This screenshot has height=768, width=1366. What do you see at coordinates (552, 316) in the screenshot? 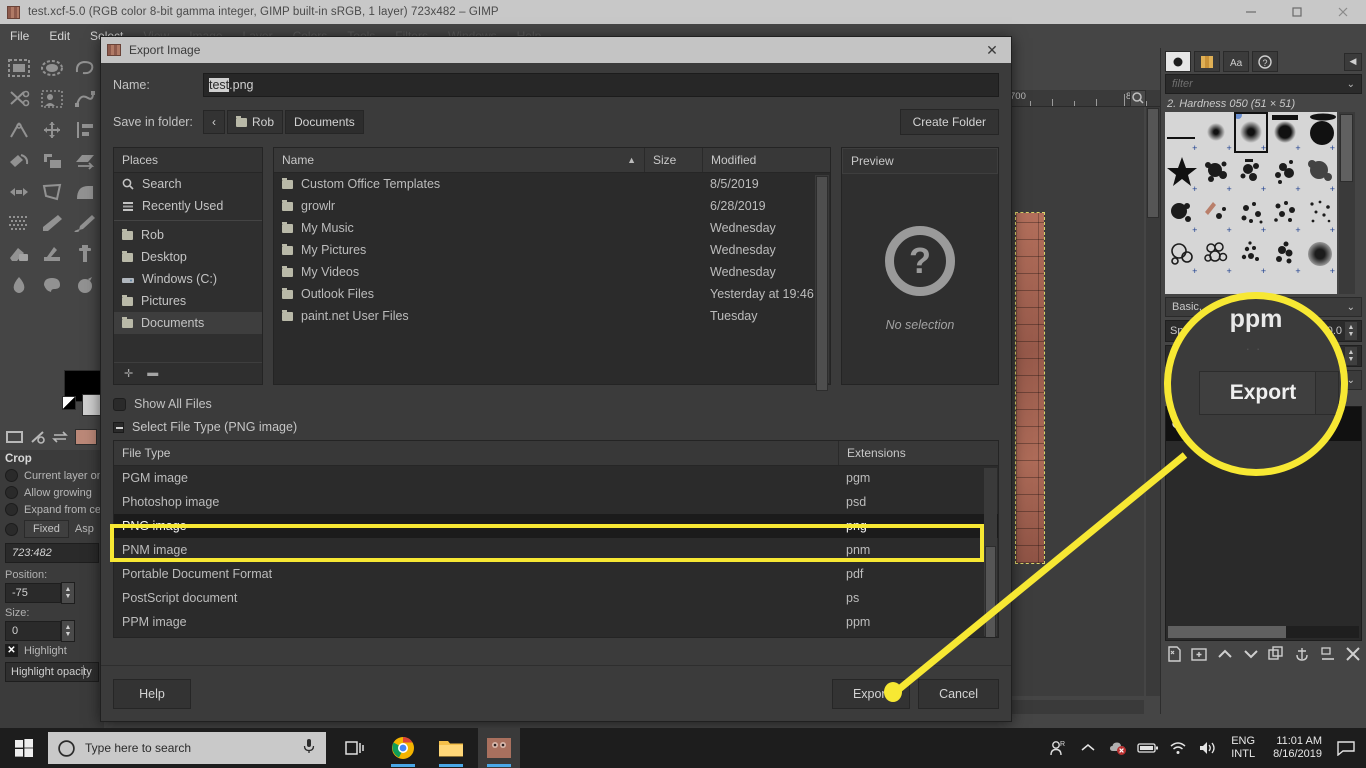
I see `table-row: paint.net User Files Tuesday` at bounding box center [552, 316].